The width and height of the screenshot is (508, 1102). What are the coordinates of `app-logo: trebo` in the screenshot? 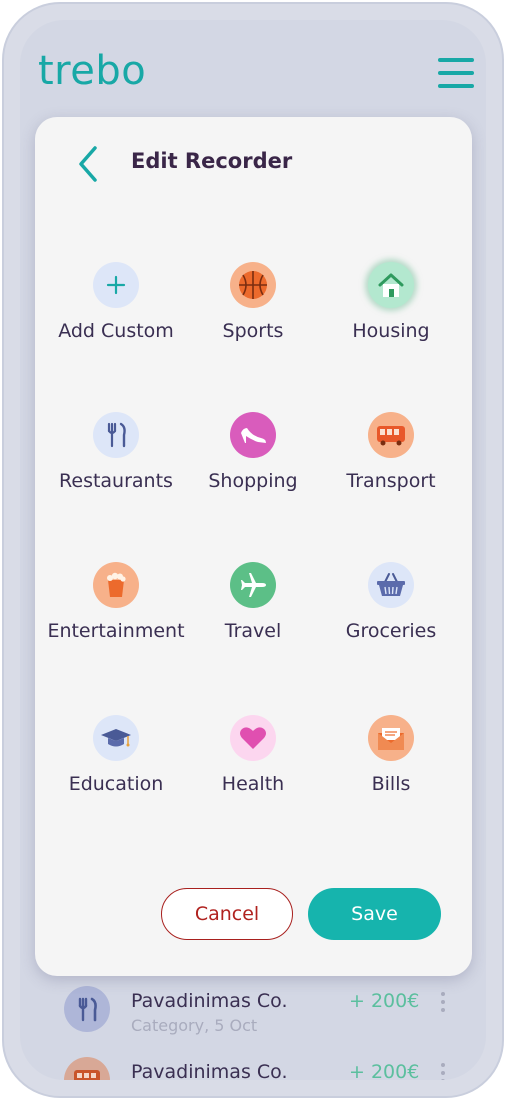 It's located at (92, 71).